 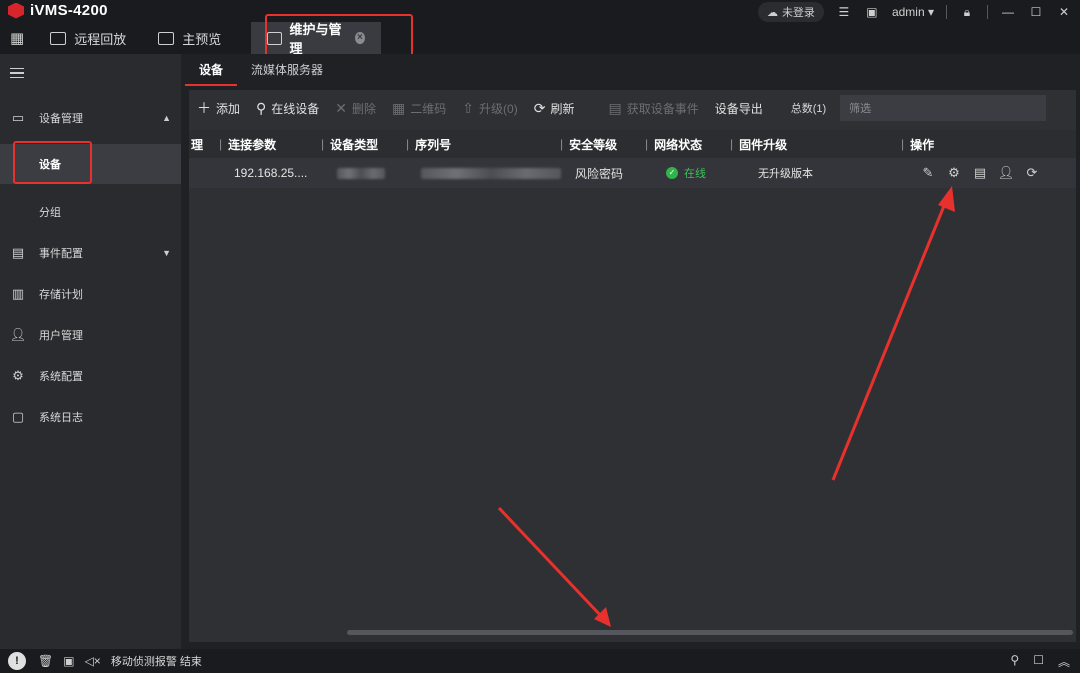 What do you see at coordinates (428, 144) in the screenshot?
I see `column-header: | 序列号` at bounding box center [428, 144].